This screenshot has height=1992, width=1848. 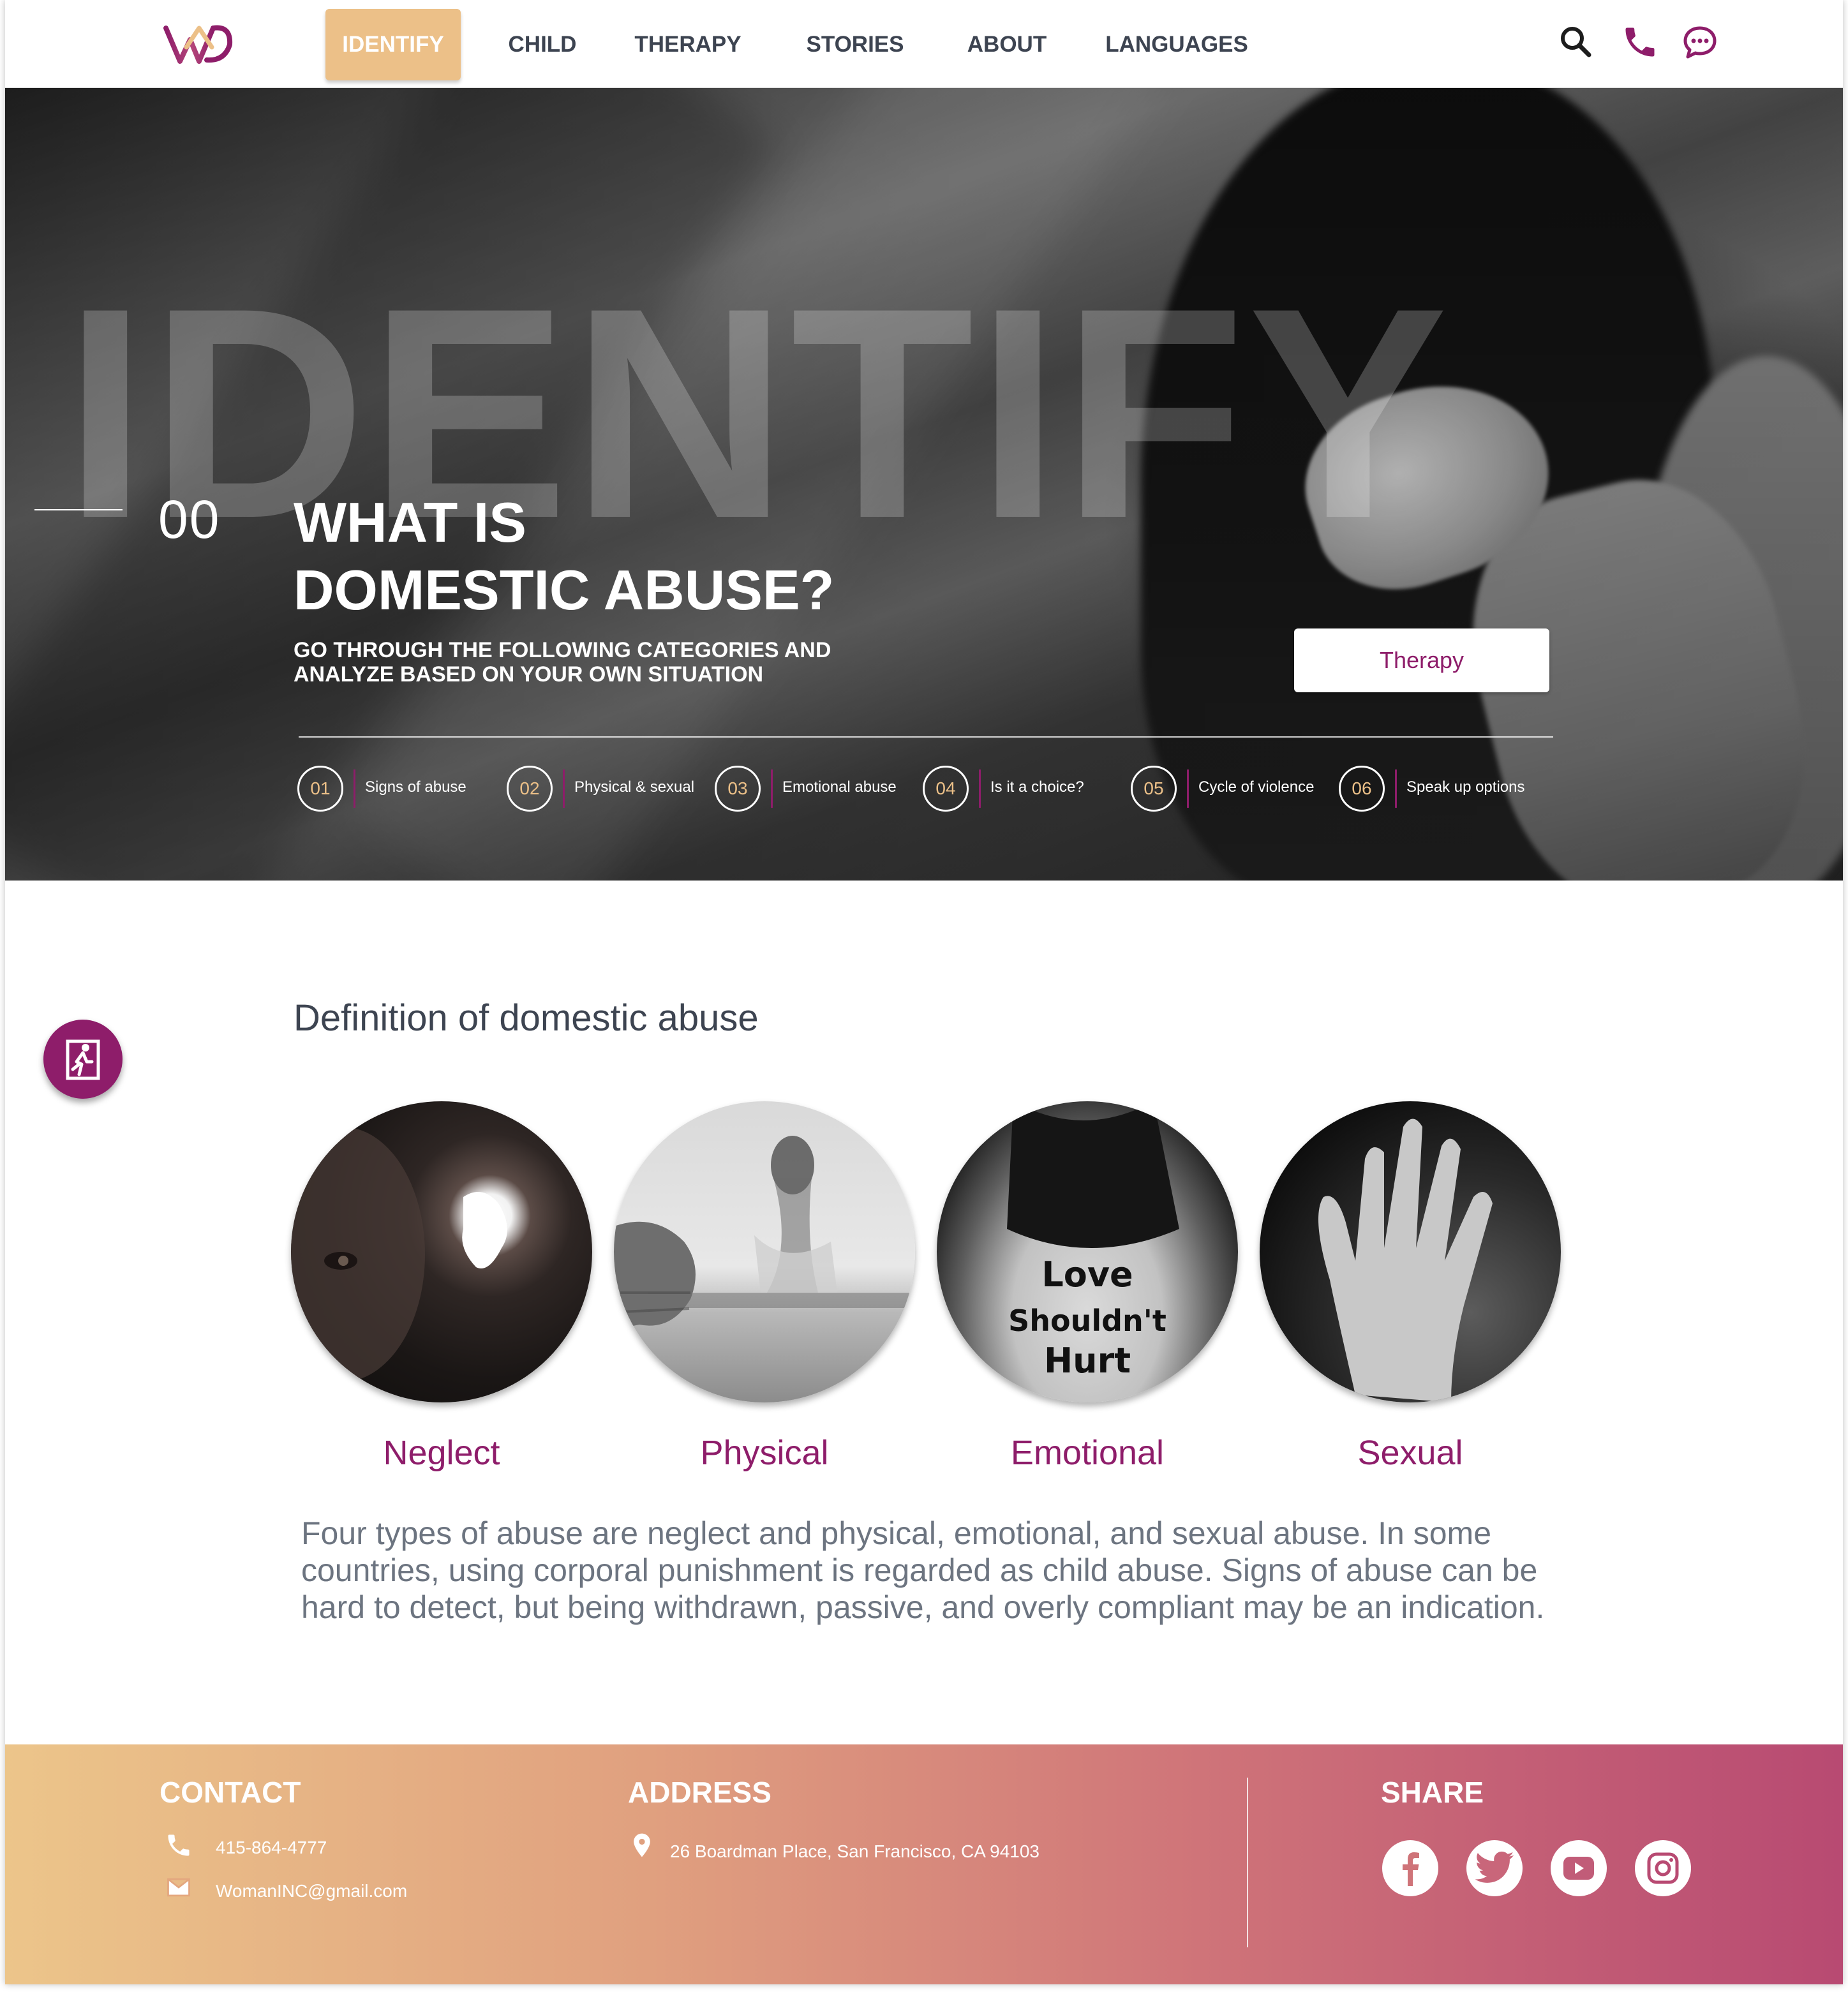 What do you see at coordinates (199, 44) in the screenshot?
I see `logo` at bounding box center [199, 44].